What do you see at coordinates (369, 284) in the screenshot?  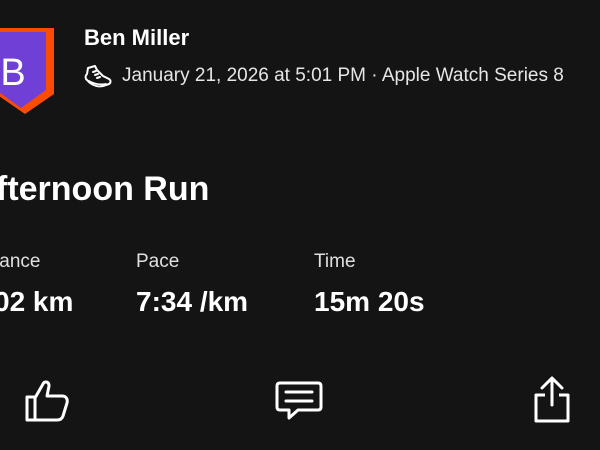 I see `stat-time: Time 15m 20s` at bounding box center [369, 284].